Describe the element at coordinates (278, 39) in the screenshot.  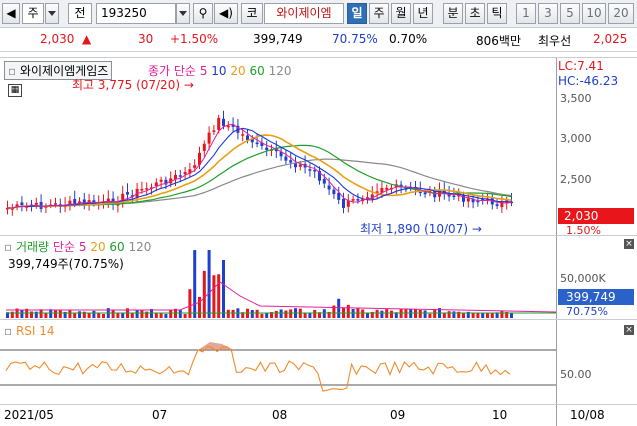
I see `volume-value: 399,749` at that location.